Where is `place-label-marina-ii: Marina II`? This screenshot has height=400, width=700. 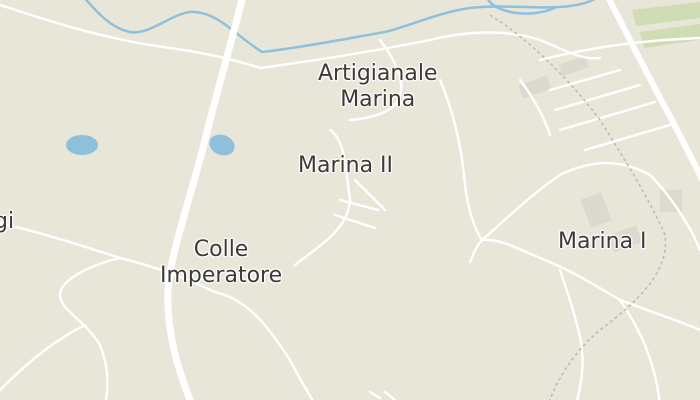
place-label-marina-ii: Marina II is located at coordinates (345, 166).